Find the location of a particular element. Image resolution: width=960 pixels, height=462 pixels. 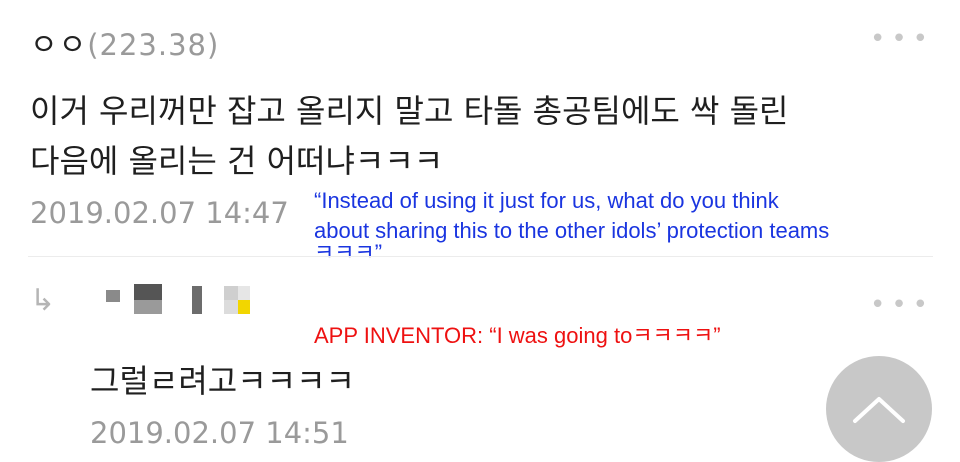

author-name: ㅇㅇ is located at coordinates (59, 45).